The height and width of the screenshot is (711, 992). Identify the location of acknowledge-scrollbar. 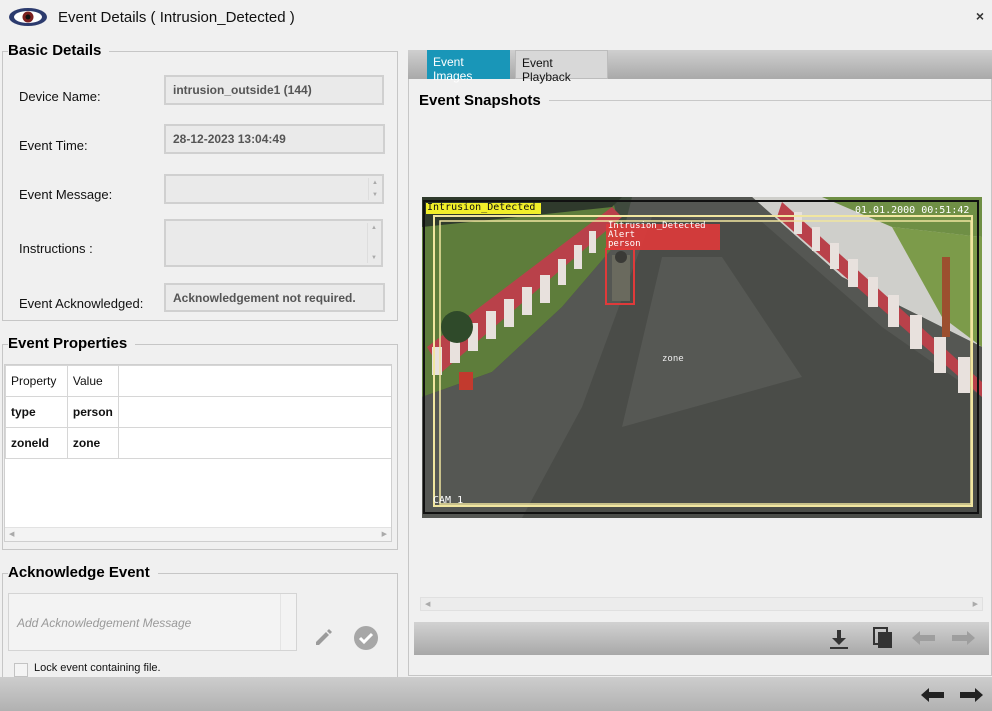
(288, 622).